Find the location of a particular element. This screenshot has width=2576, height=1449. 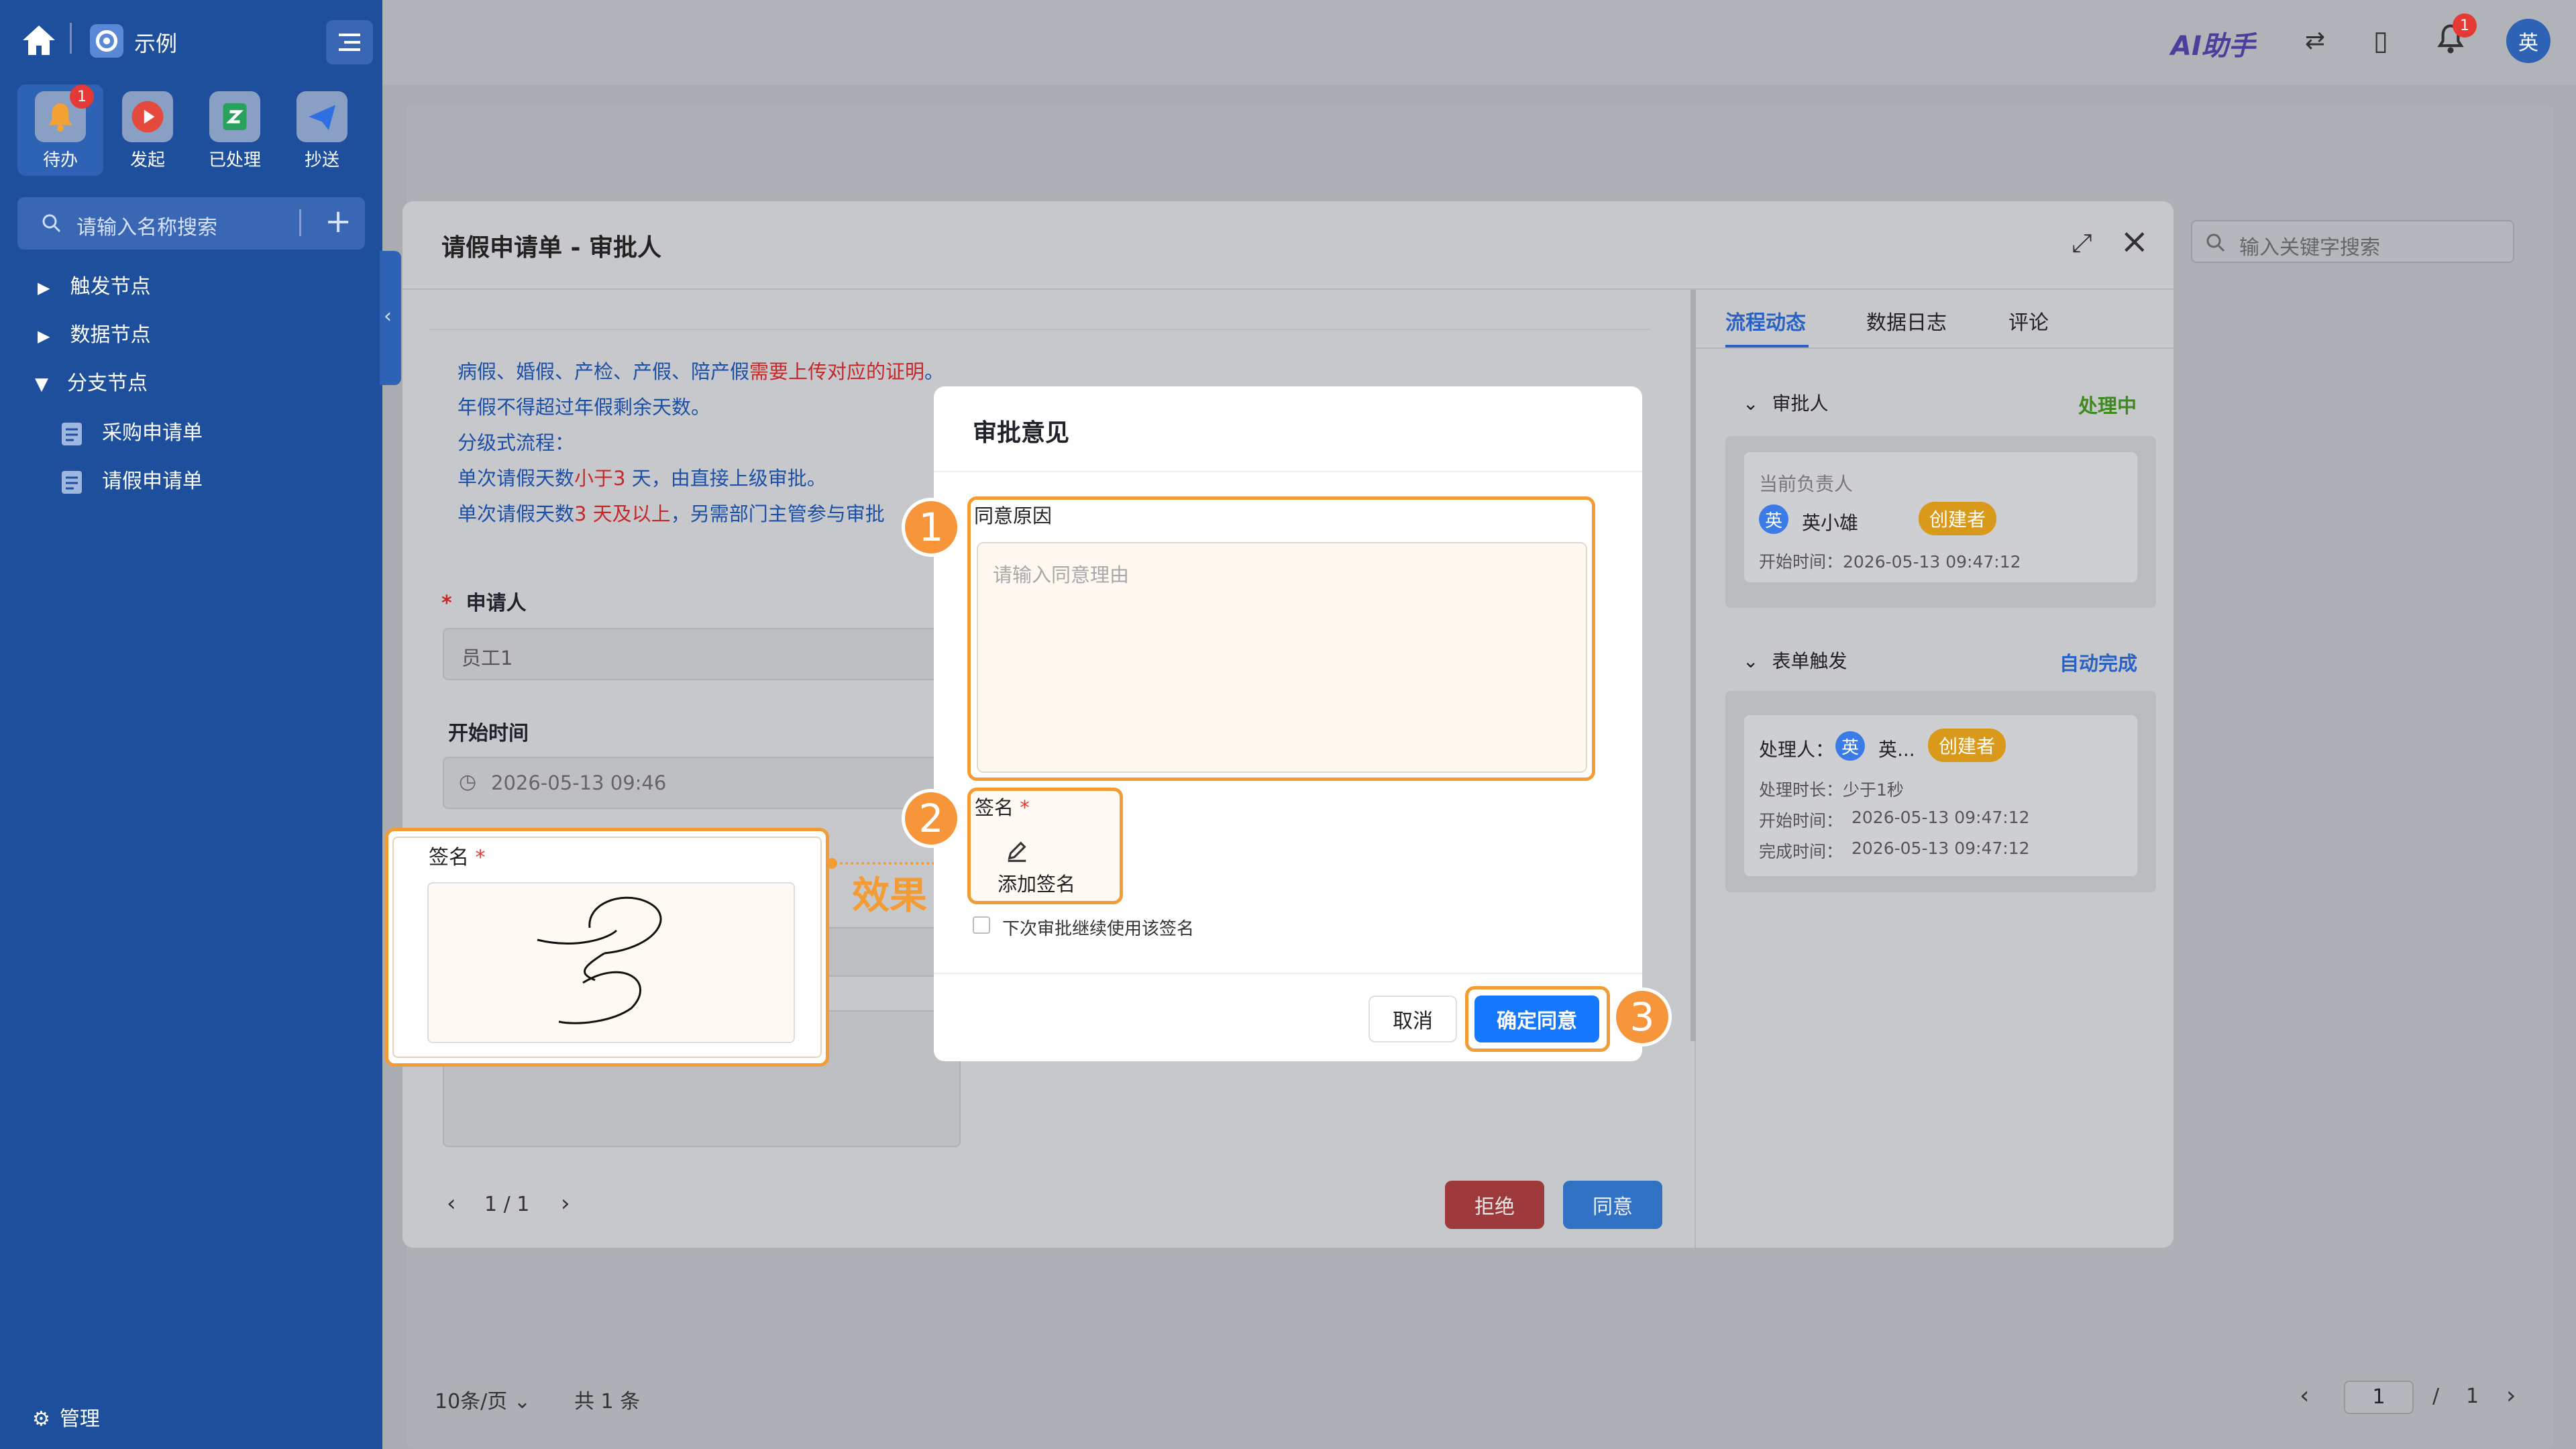

form-modal-title: 请假申请单 - 审批人 is located at coordinates (551, 248).